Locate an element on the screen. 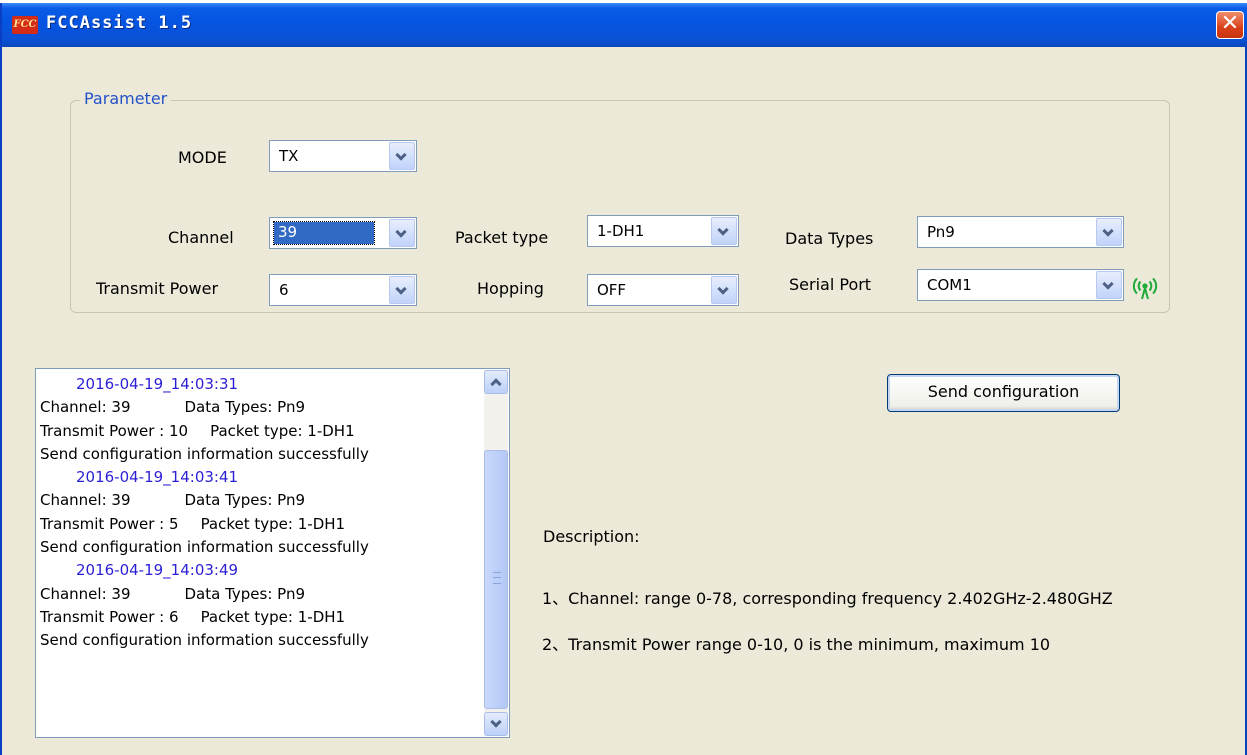 This screenshot has width=1247, height=755. log-scrollbar is located at coordinates (496, 553).